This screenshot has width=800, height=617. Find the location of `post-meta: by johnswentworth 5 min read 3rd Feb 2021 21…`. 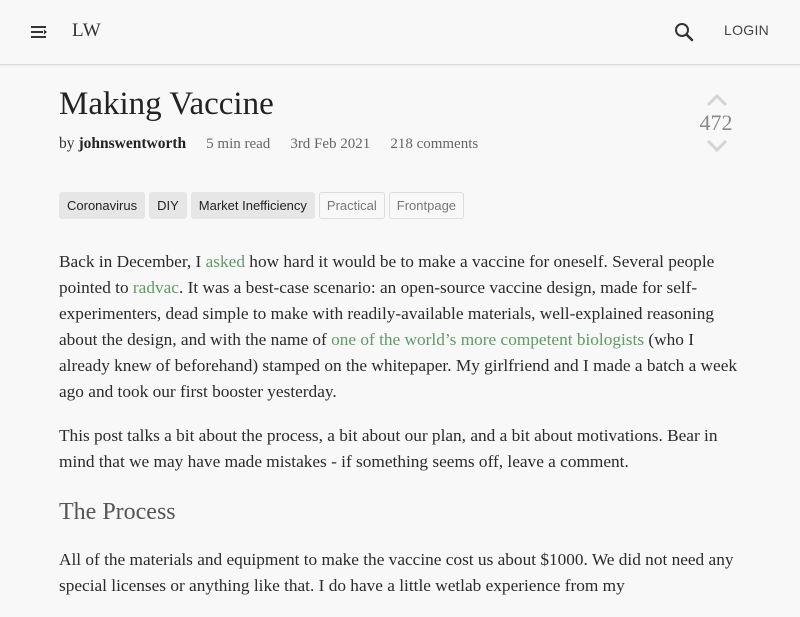

post-meta: by johnswentworth 5 min read 3rd Feb 2021 21… is located at coordinates (268, 144).